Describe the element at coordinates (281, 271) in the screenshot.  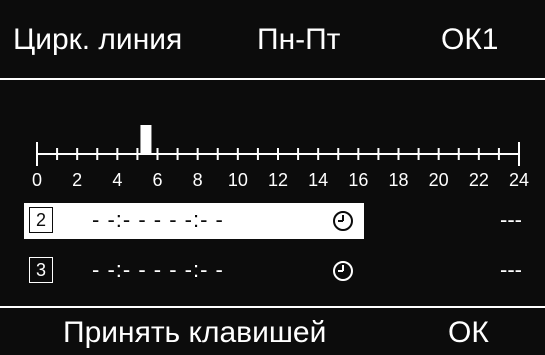
I see `time-slot-row-3: 3 - -:- - - - -:- - ---` at that location.